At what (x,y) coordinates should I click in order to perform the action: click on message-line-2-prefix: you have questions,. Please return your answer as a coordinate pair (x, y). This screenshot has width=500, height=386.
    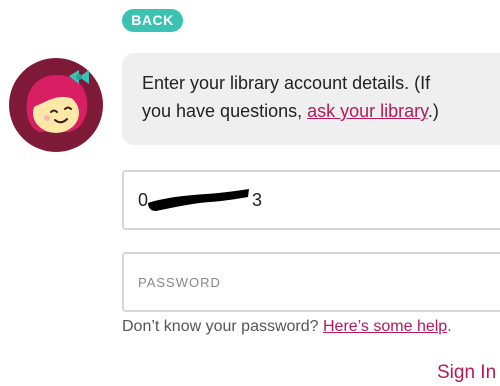
    Looking at the image, I should click on (225, 111).